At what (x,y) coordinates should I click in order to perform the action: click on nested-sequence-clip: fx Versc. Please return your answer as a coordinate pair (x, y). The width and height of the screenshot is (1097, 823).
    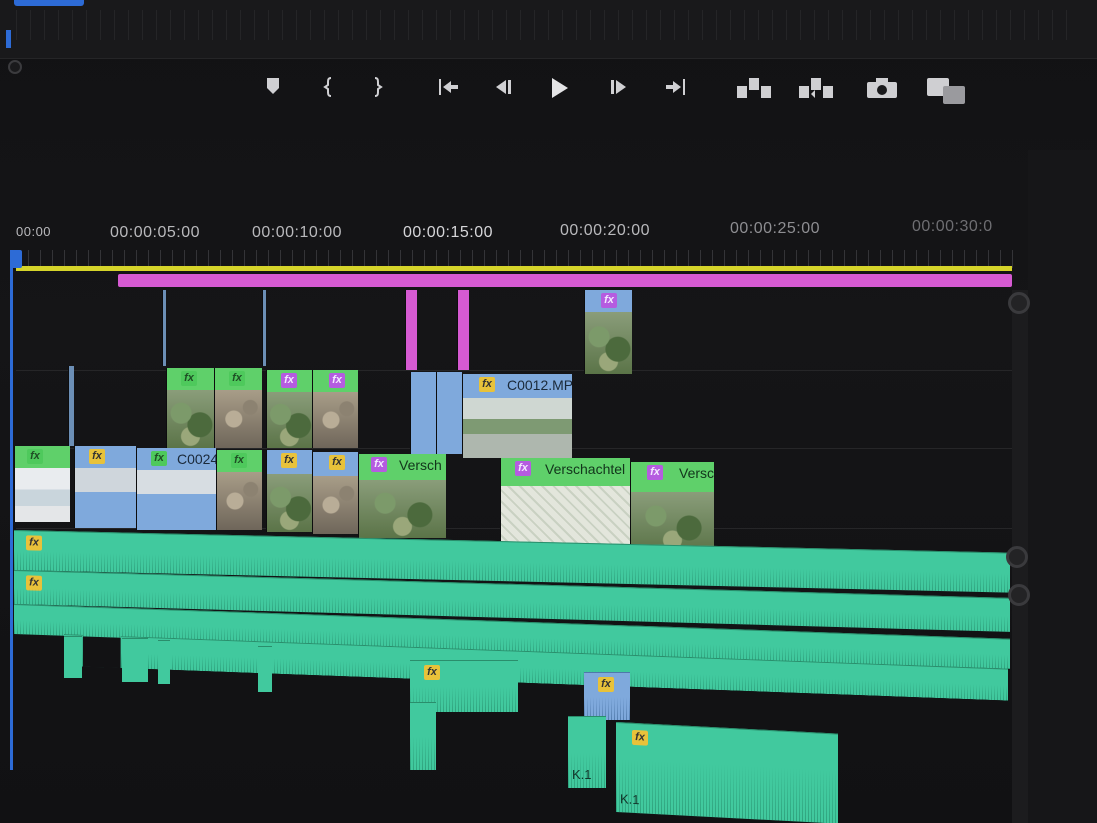
    Looking at the image, I should click on (672, 507).